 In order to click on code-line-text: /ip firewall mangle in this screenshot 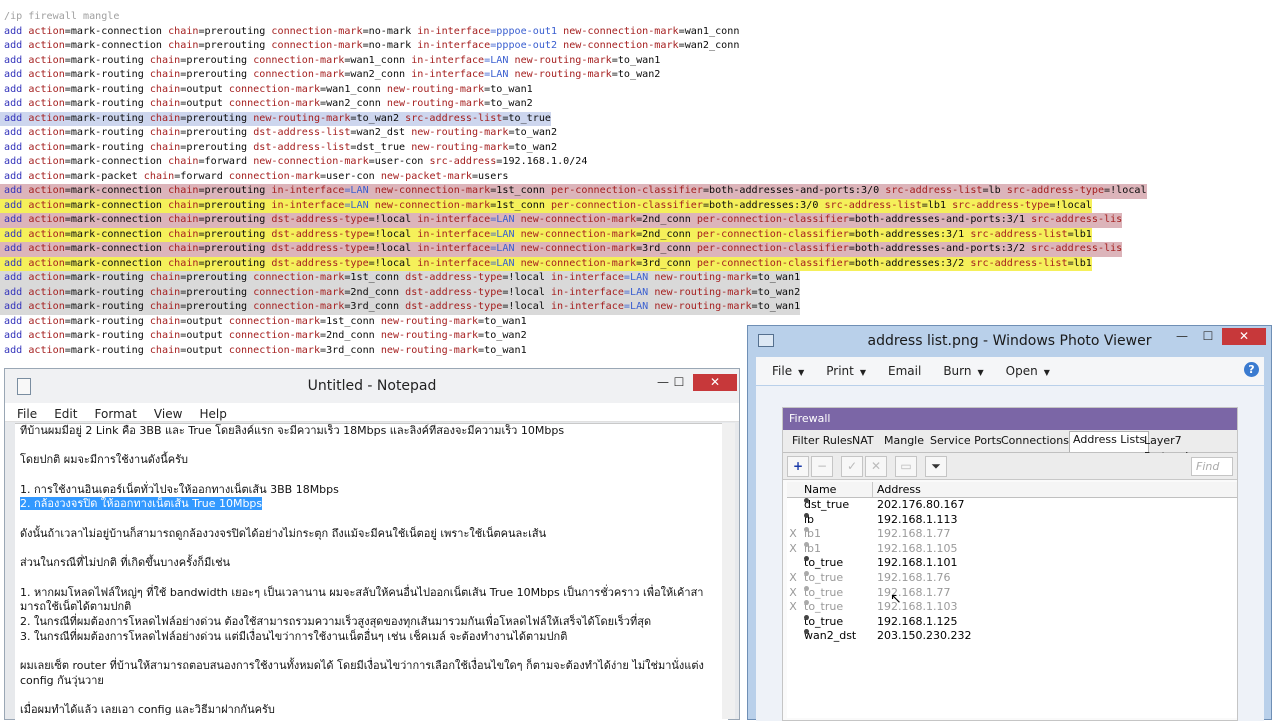, I will do `click(59, 17)`.